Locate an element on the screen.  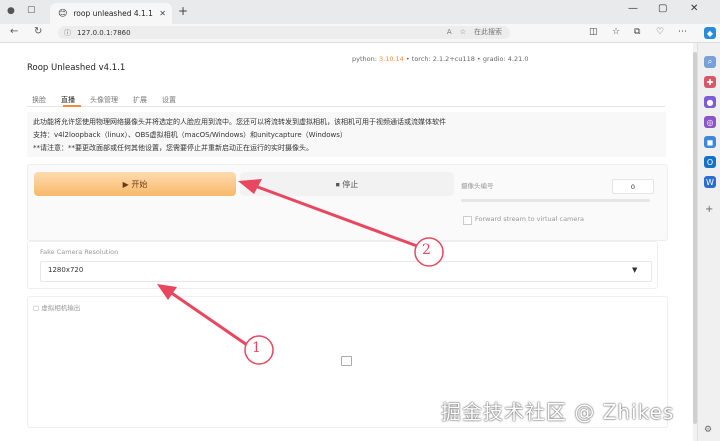
arrow-2-line is located at coordinates (336, 216).